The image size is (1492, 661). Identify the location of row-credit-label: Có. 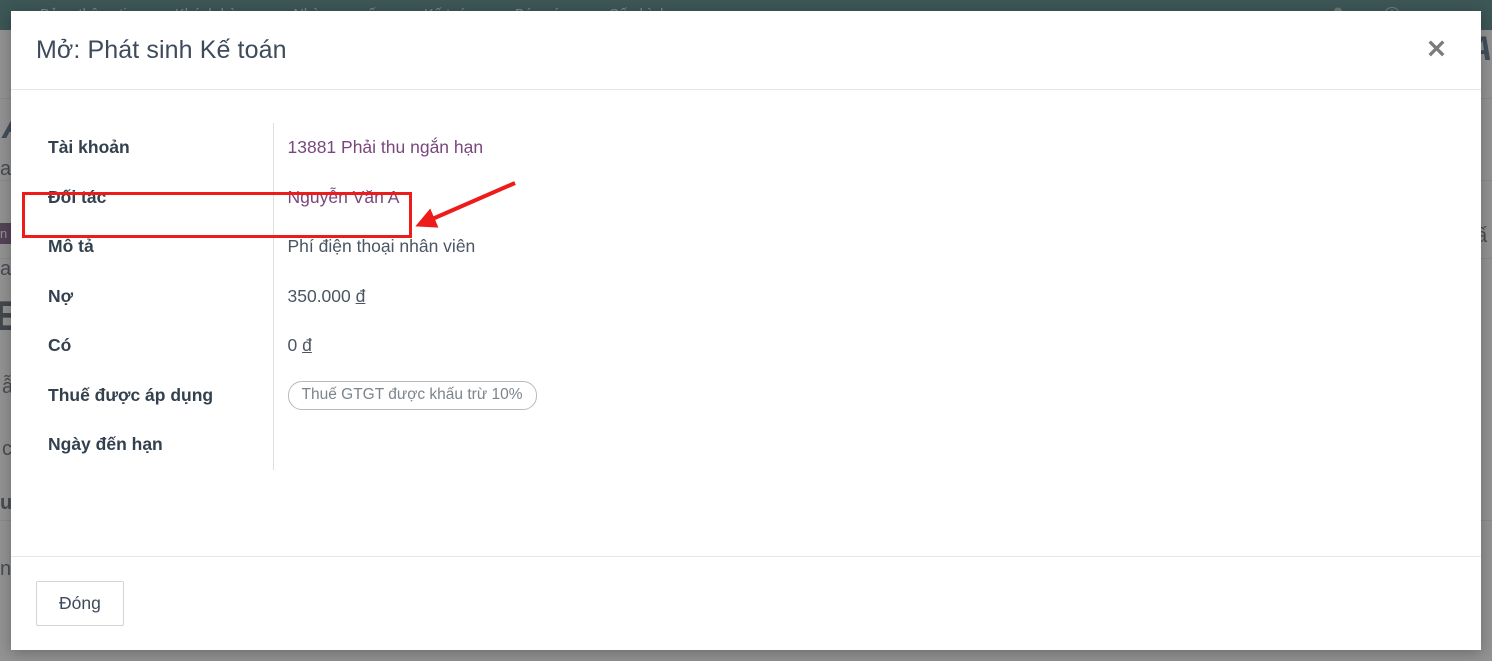
(60, 345).